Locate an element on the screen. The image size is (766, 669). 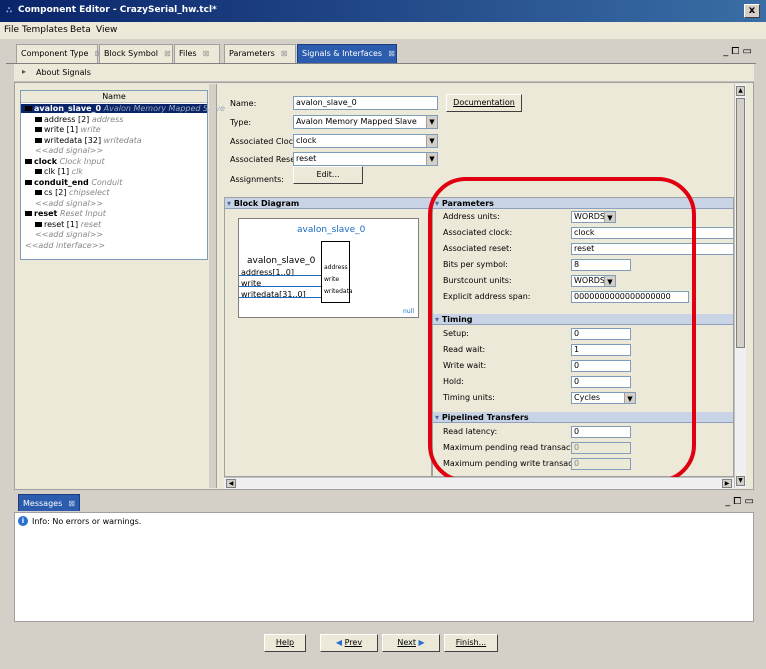
tree-node-name: reset [1] is located at coordinates (61, 224).